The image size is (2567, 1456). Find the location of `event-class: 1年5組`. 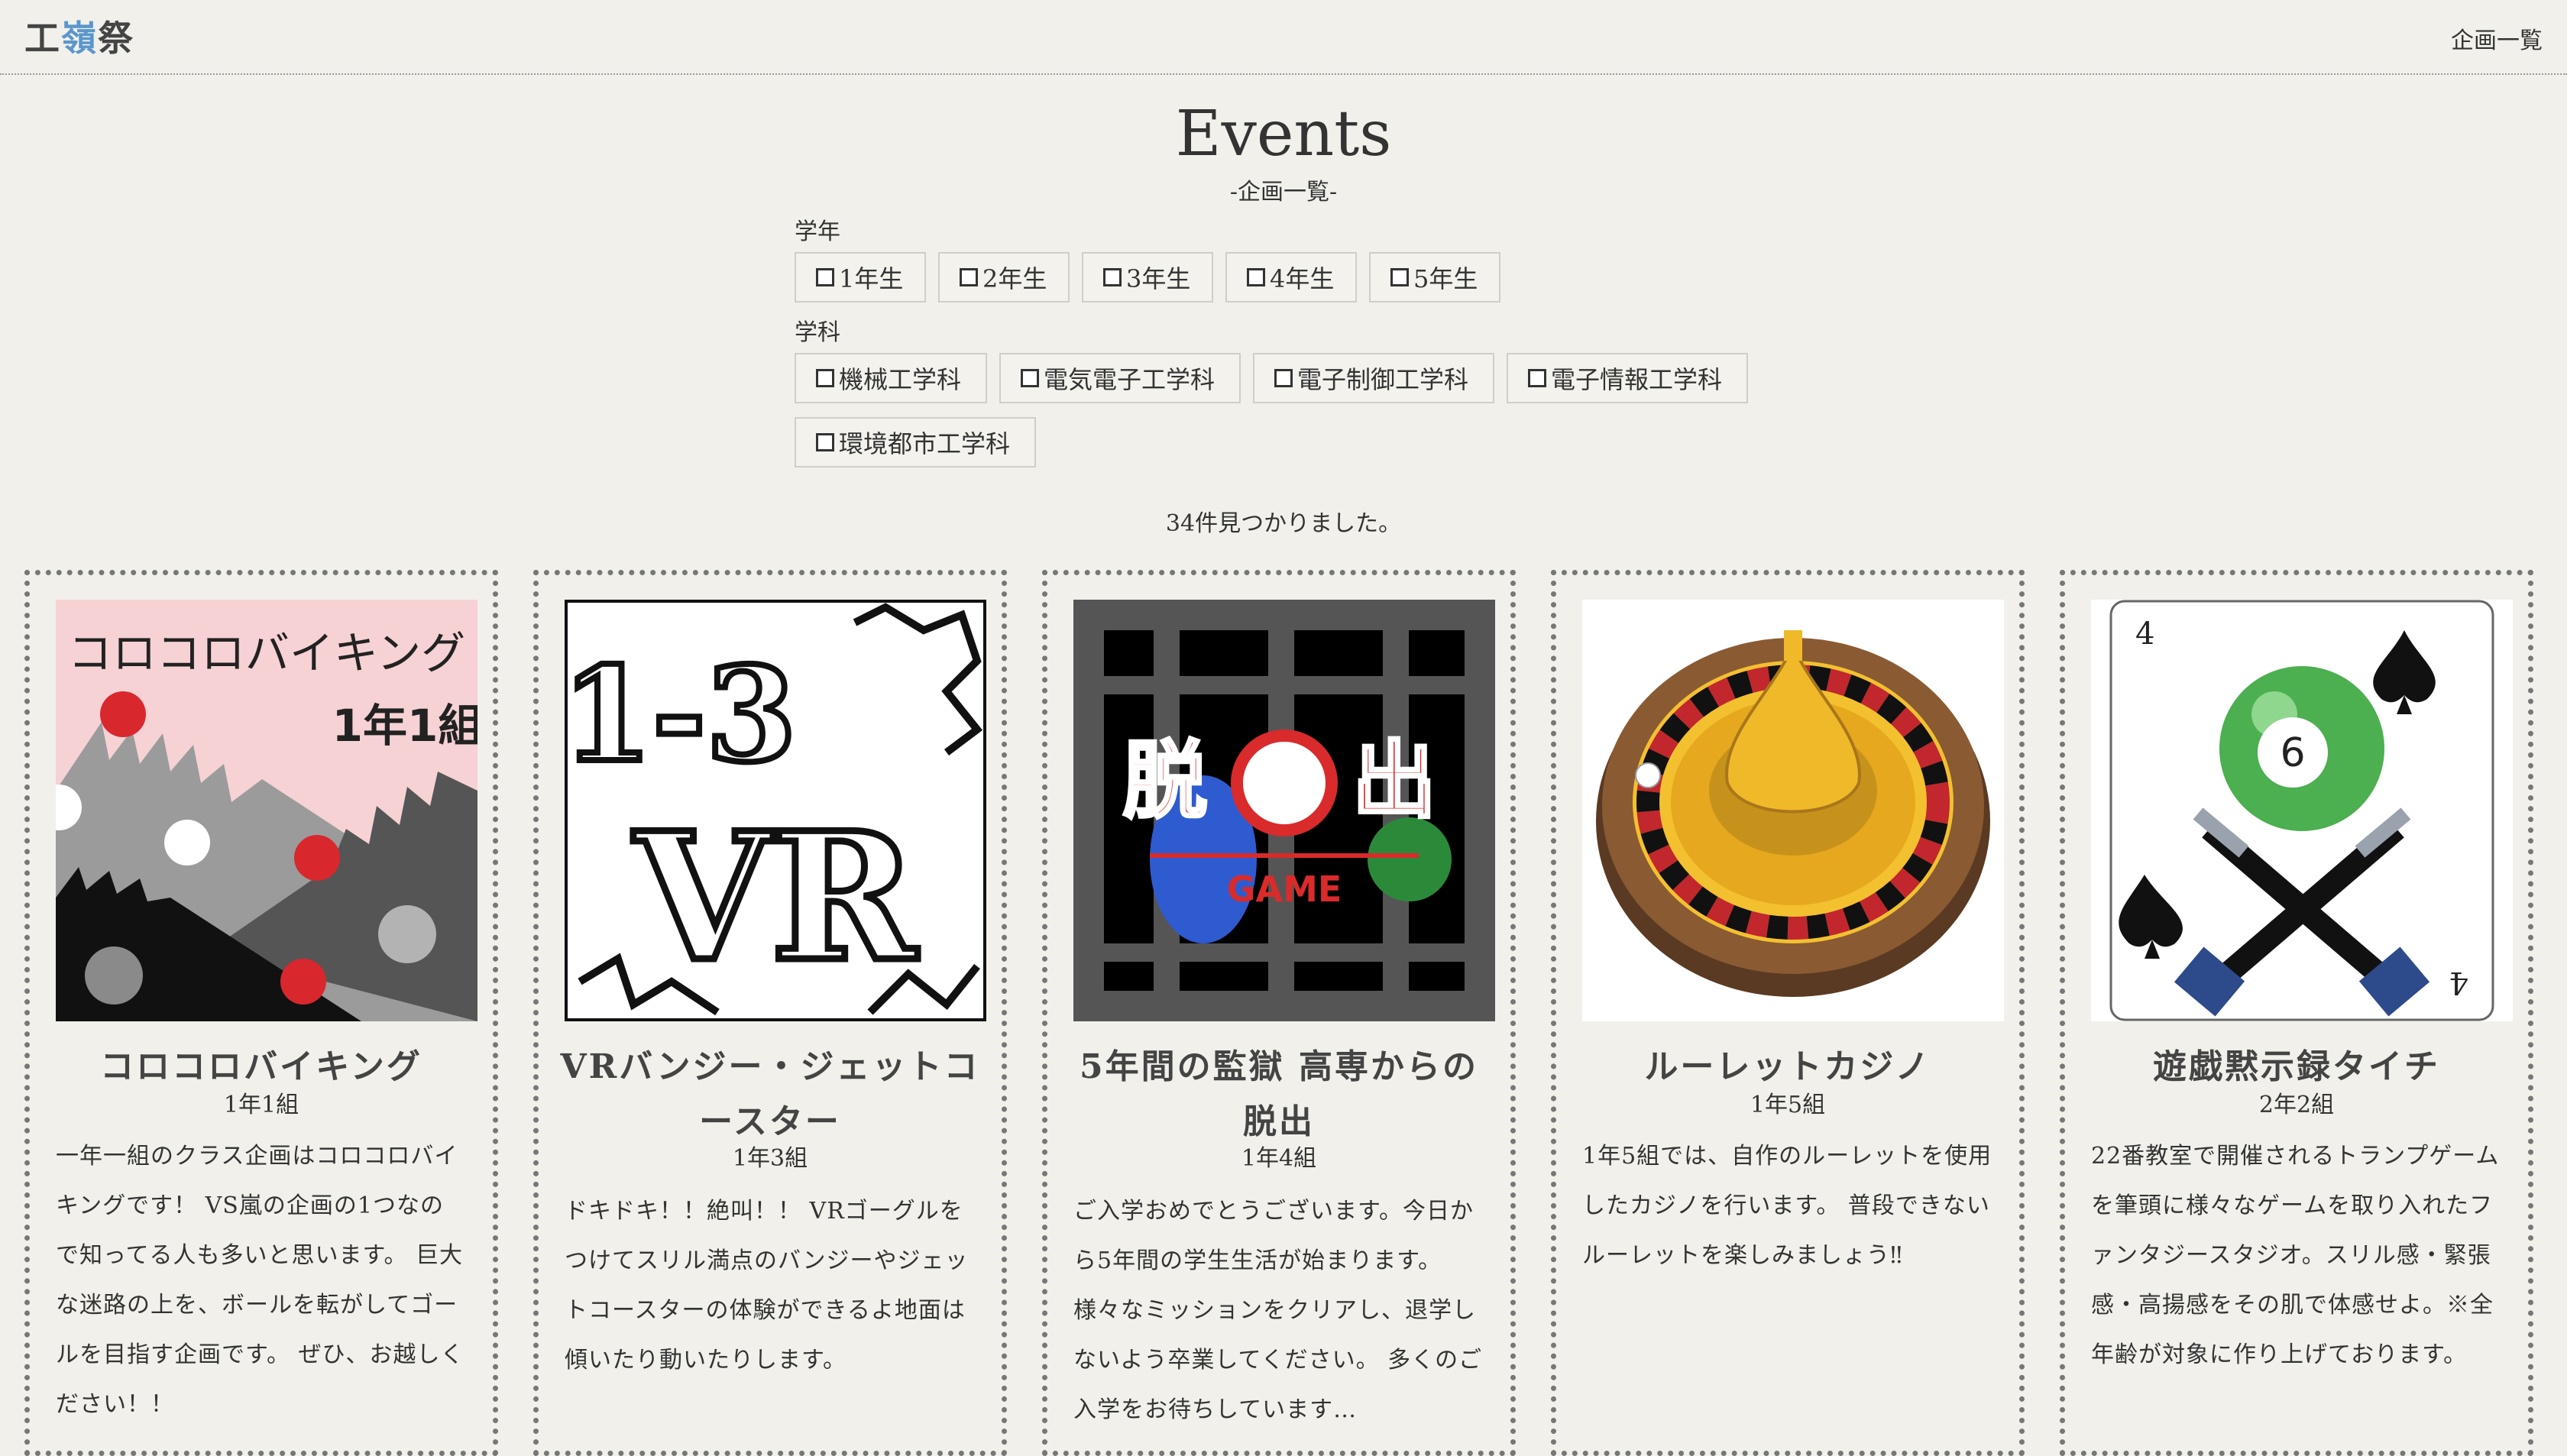

event-class: 1年5組 is located at coordinates (1788, 1105).